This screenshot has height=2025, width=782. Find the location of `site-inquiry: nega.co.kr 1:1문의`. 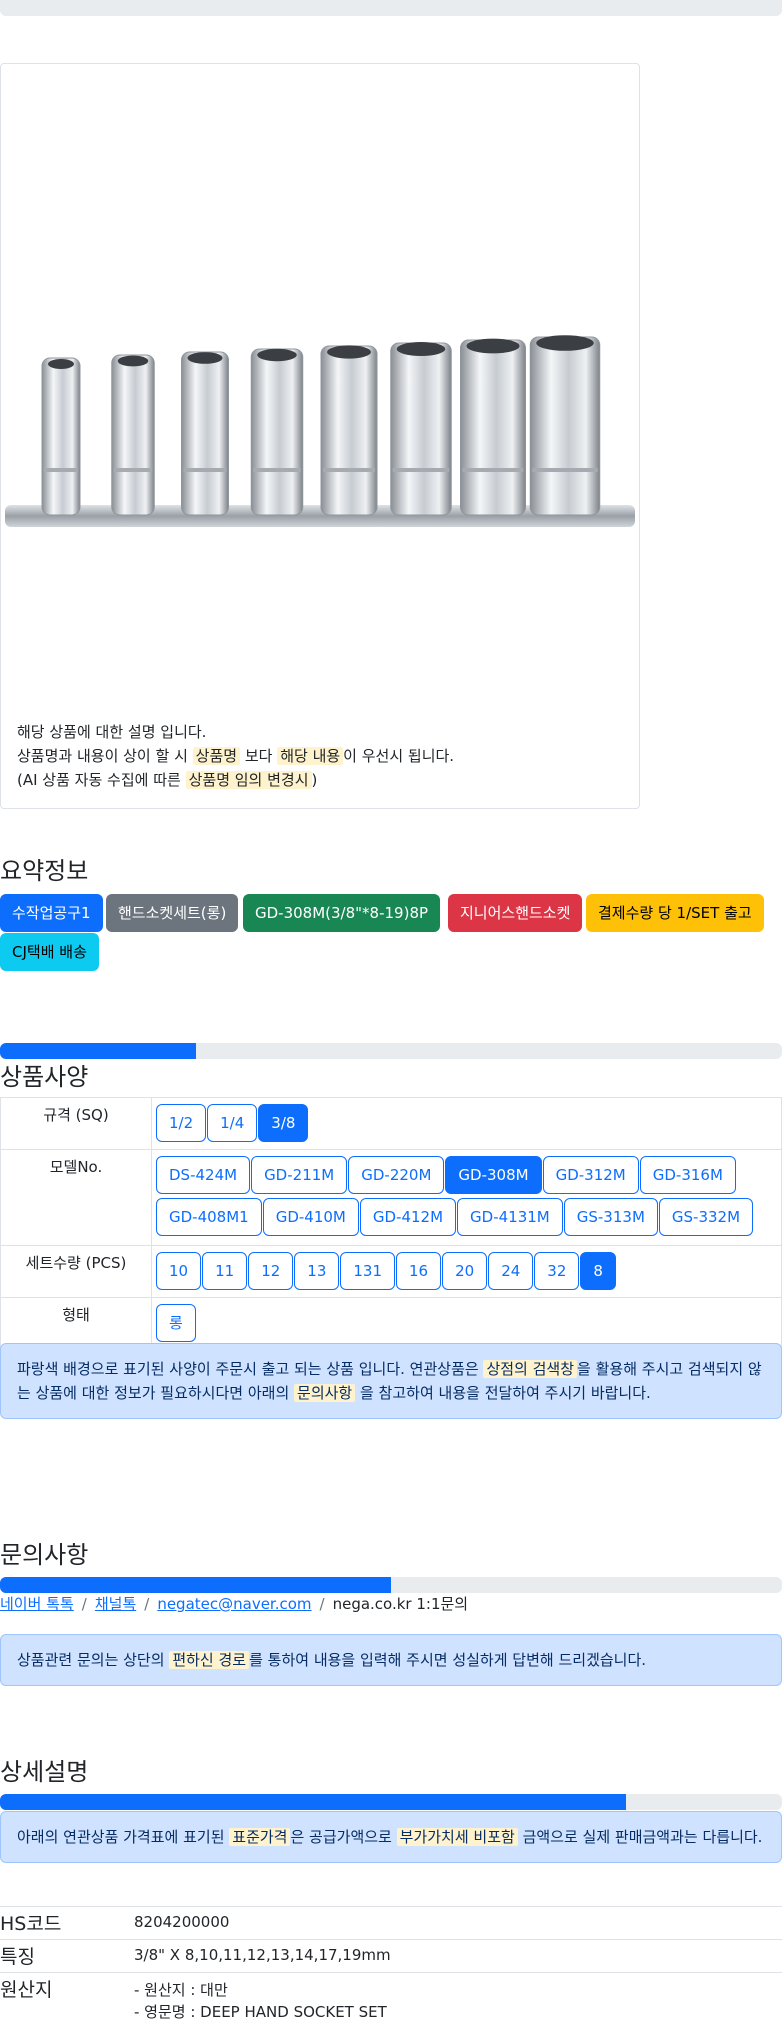

site-inquiry: nega.co.kr 1:1문의 is located at coordinates (400, 1604).